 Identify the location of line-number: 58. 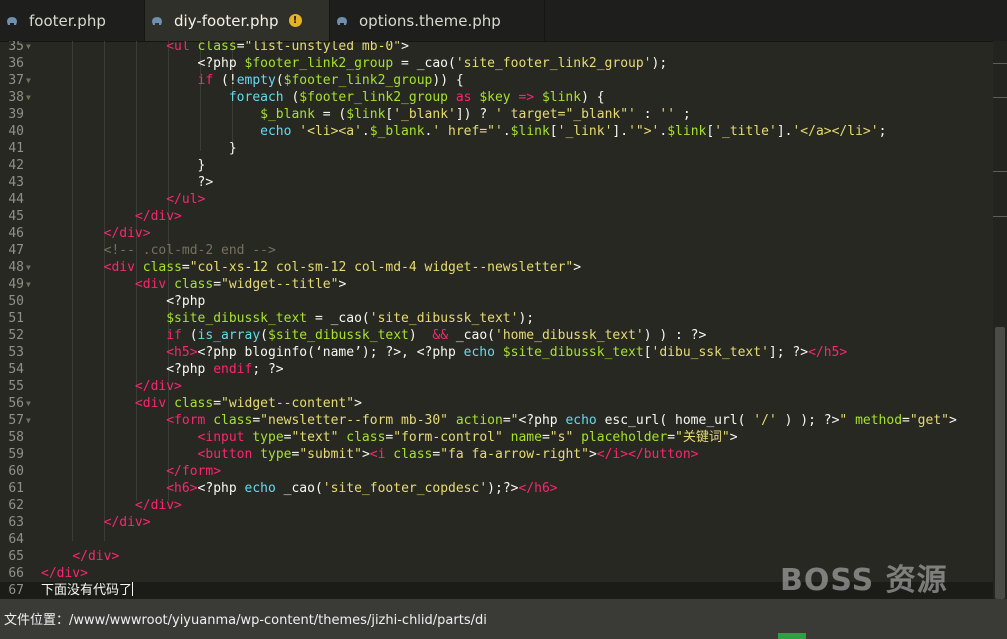
(16, 437).